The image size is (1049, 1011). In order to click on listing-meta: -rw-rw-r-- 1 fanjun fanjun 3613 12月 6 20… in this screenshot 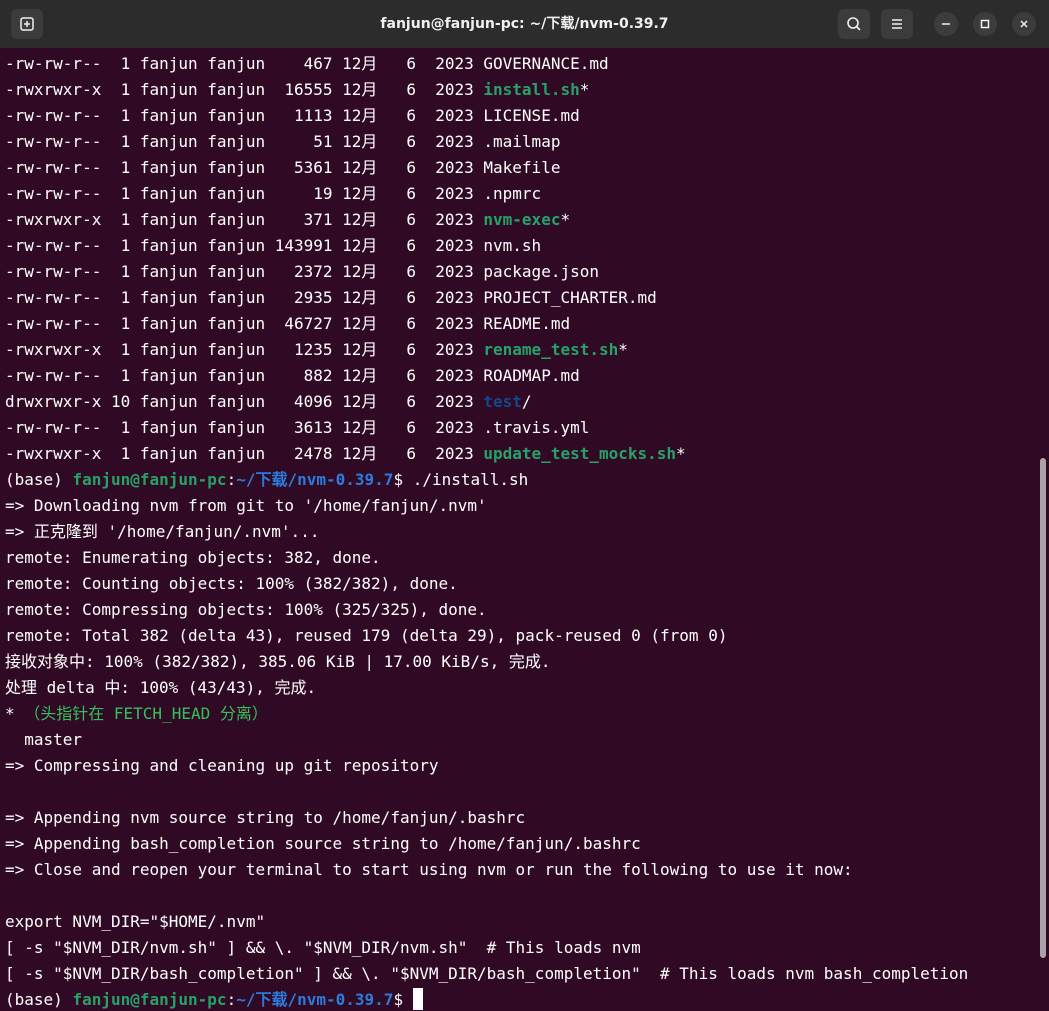, I will do `click(244, 427)`.